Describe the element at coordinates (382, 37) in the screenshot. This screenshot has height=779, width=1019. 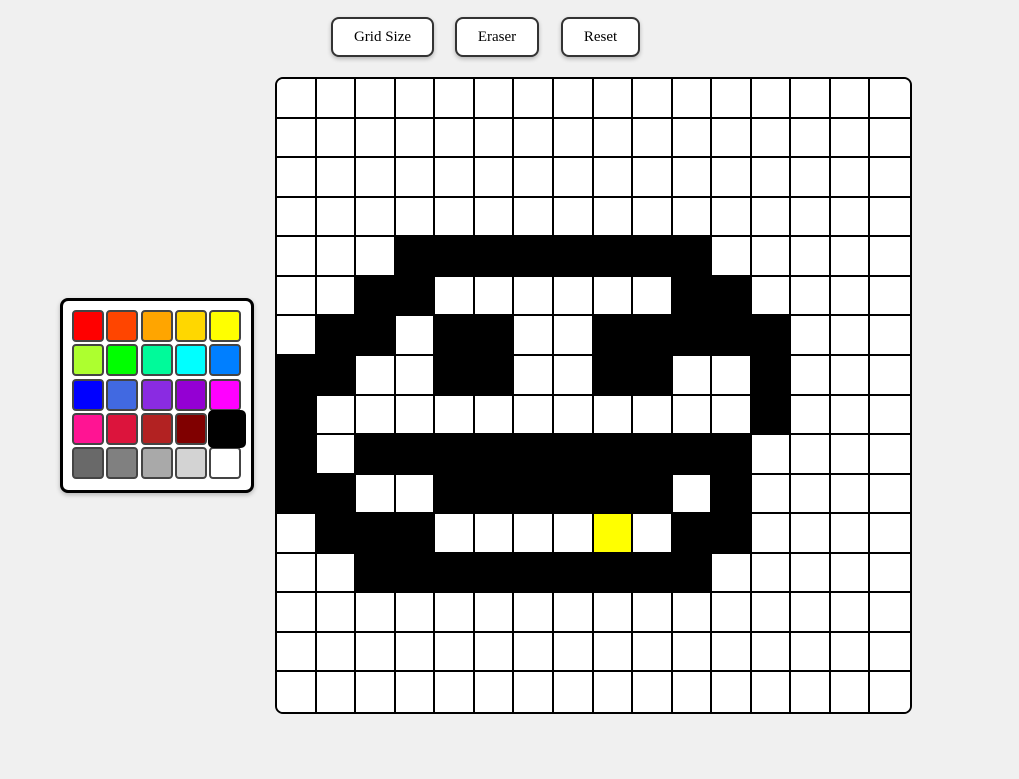
I see `grid-size-button: Grid Size` at that location.